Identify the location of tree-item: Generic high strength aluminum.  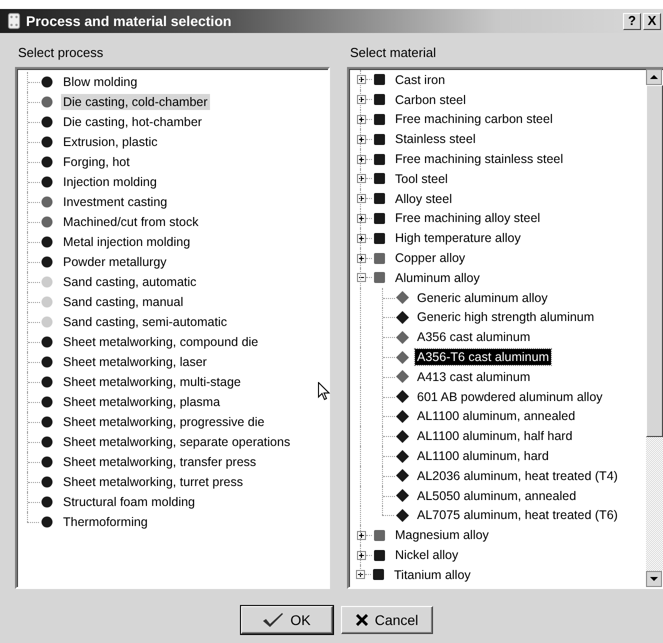
(505, 317).